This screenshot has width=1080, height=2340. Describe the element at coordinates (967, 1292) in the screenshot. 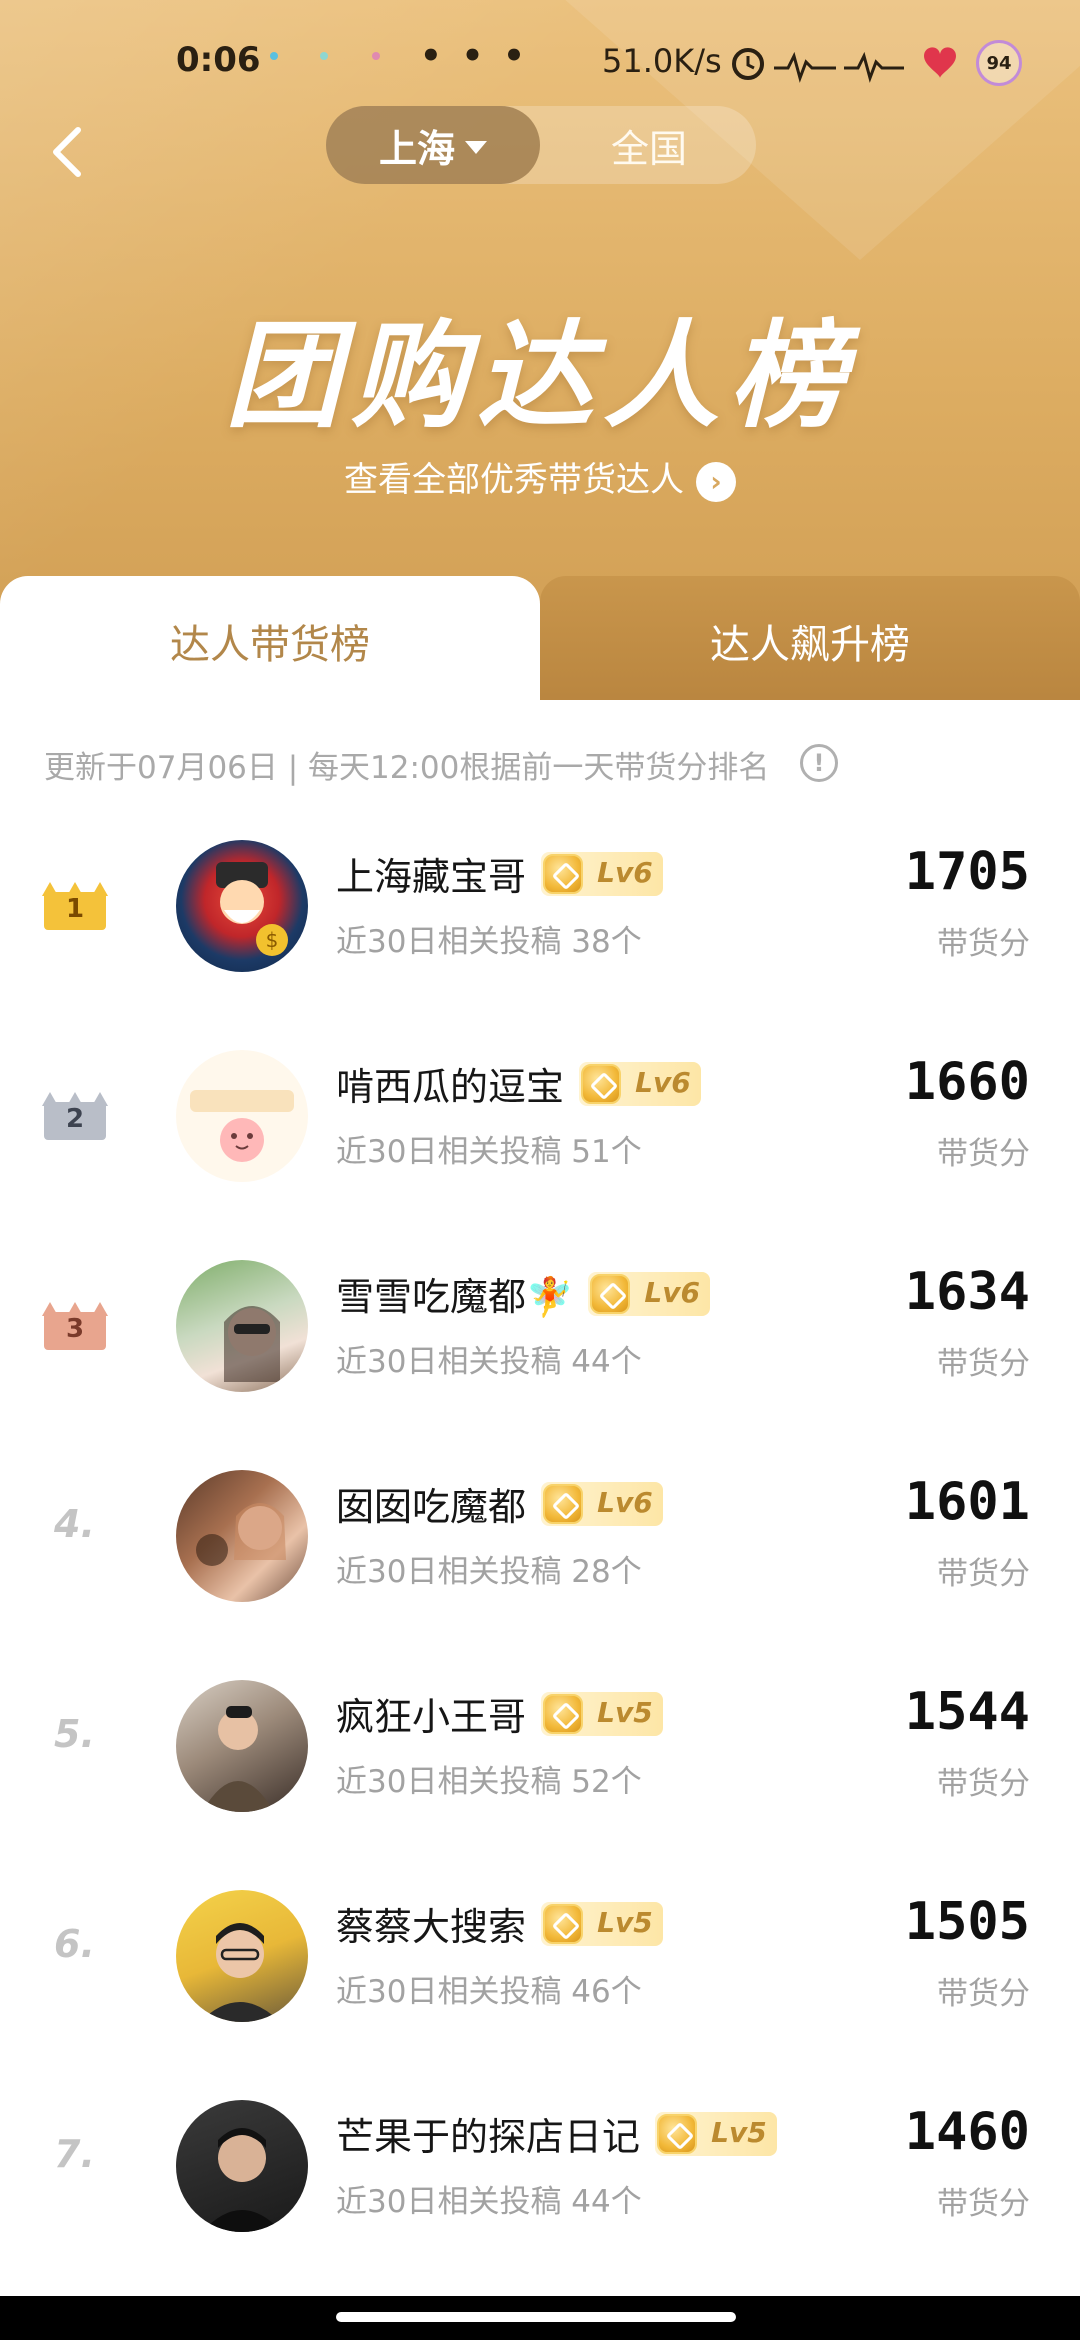

I see `score-value: 1634` at that location.